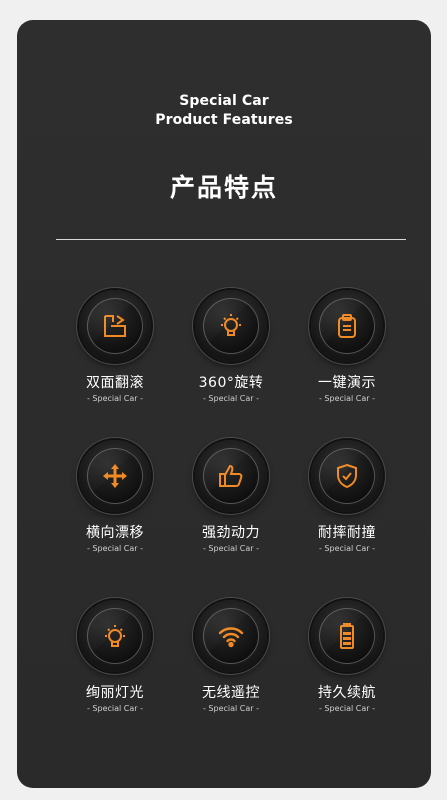 The height and width of the screenshot is (800, 447). I want to click on feature-title: 无线遥控, so click(231, 693).